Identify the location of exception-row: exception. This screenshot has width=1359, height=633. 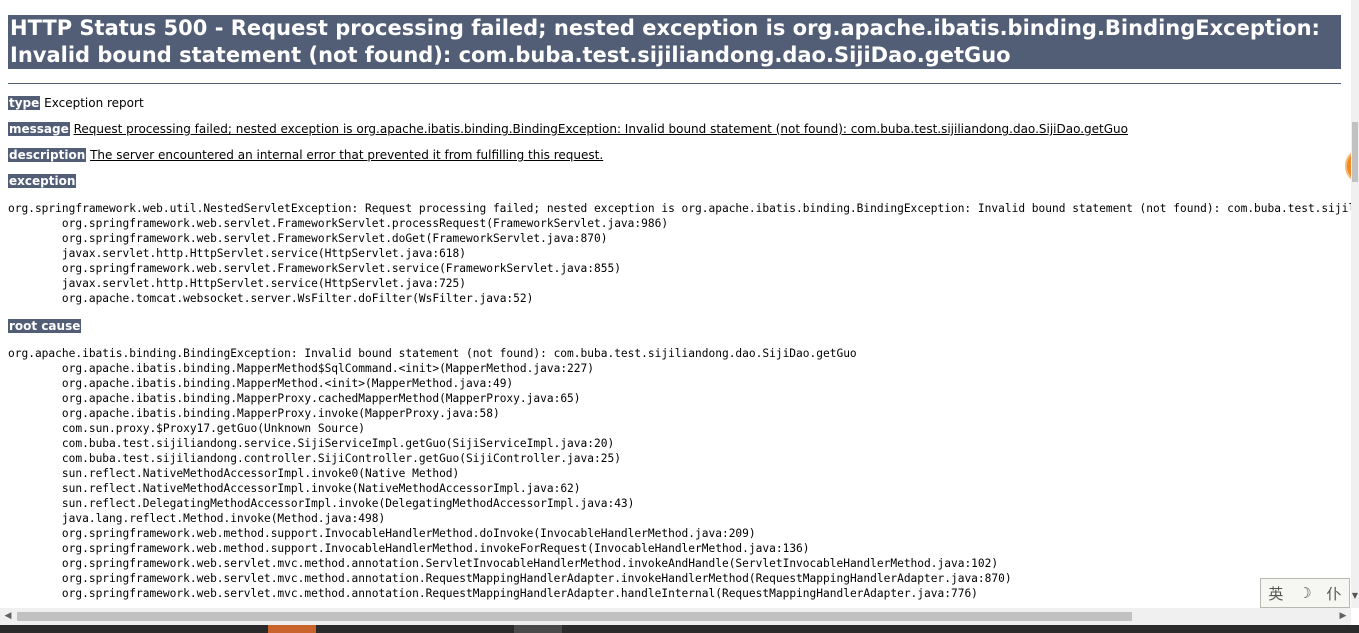
(42, 181).